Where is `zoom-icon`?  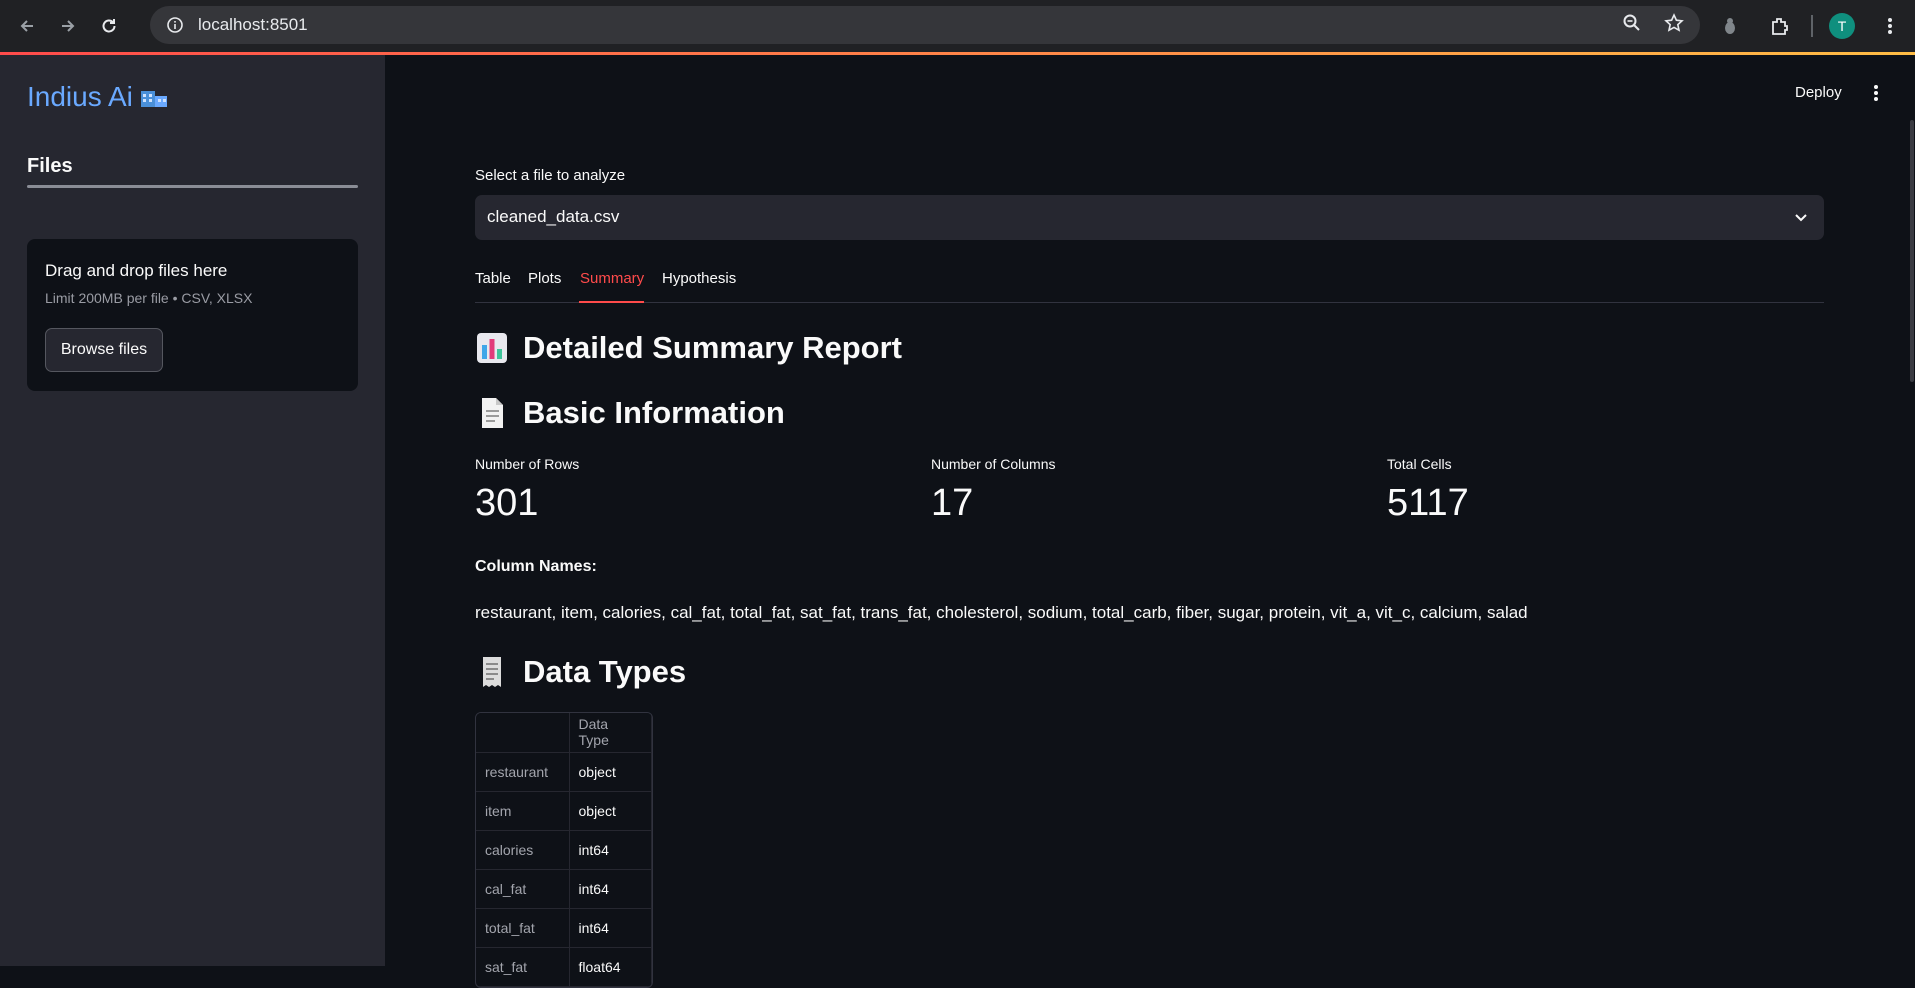 zoom-icon is located at coordinates (1632, 25).